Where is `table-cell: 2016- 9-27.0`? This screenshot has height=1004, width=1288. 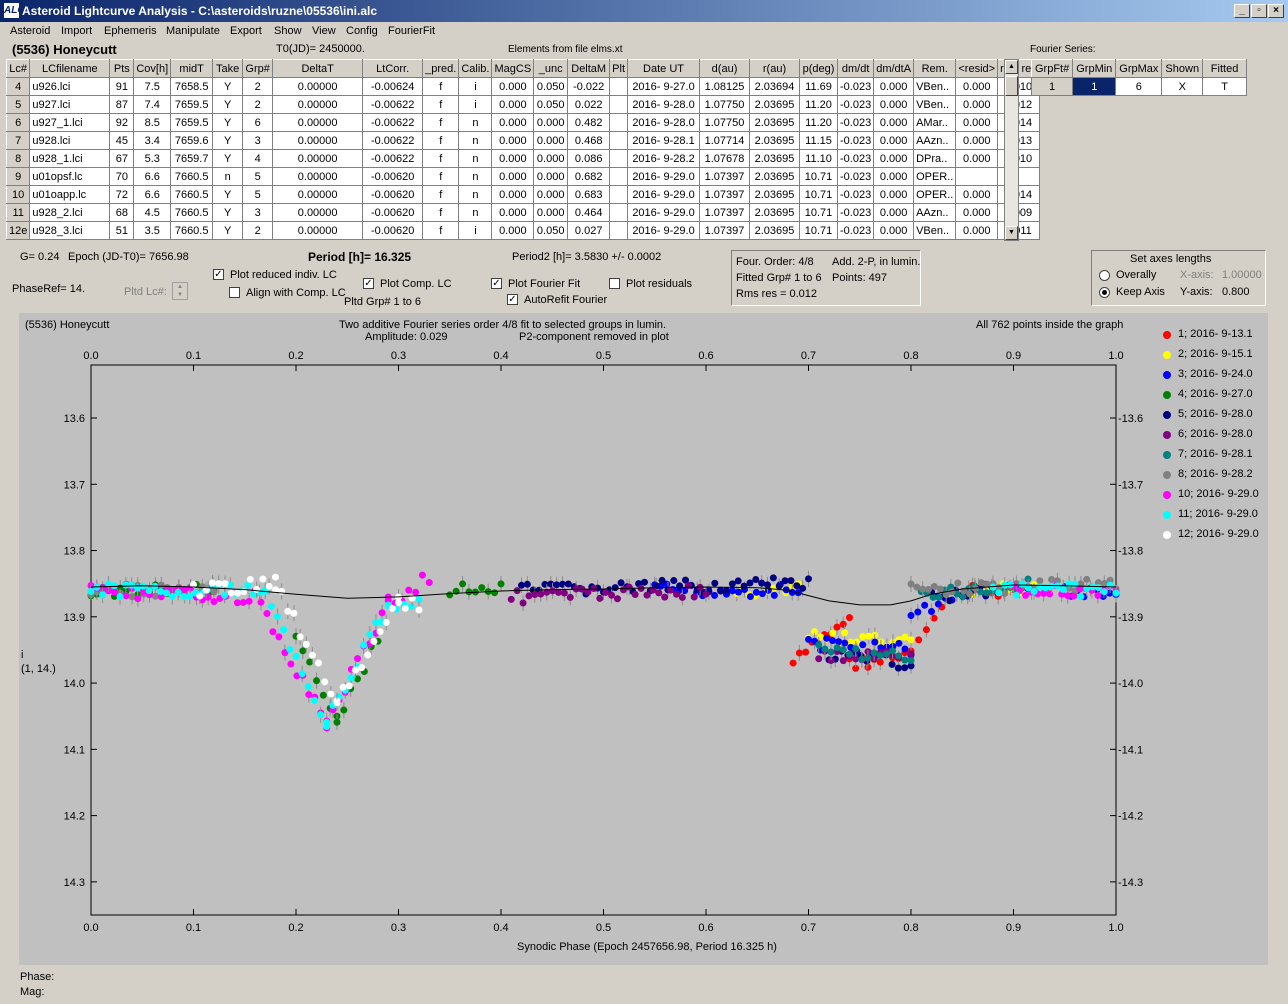 table-cell: 2016- 9-27.0 is located at coordinates (664, 86).